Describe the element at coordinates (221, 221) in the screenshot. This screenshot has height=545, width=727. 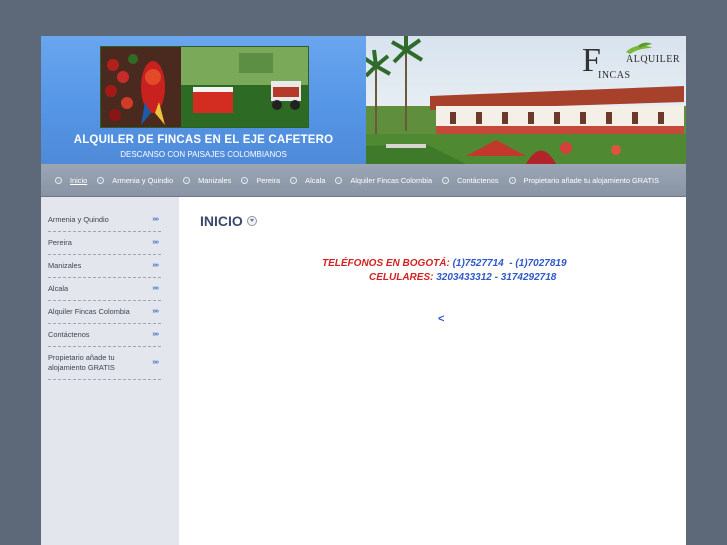
I see `page-title-text: INICIO` at that location.